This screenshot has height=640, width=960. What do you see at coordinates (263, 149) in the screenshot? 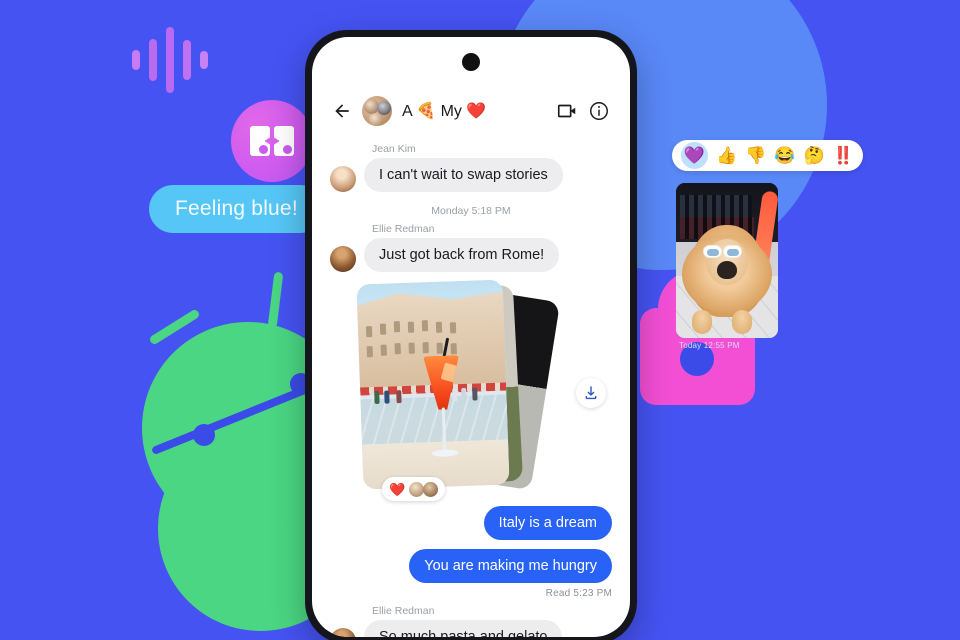
I see `sticker-glyph-dot-left` at bounding box center [263, 149].